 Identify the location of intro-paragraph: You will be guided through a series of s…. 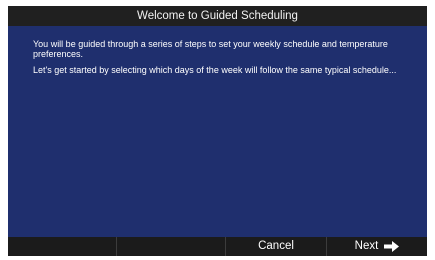
(210, 49).